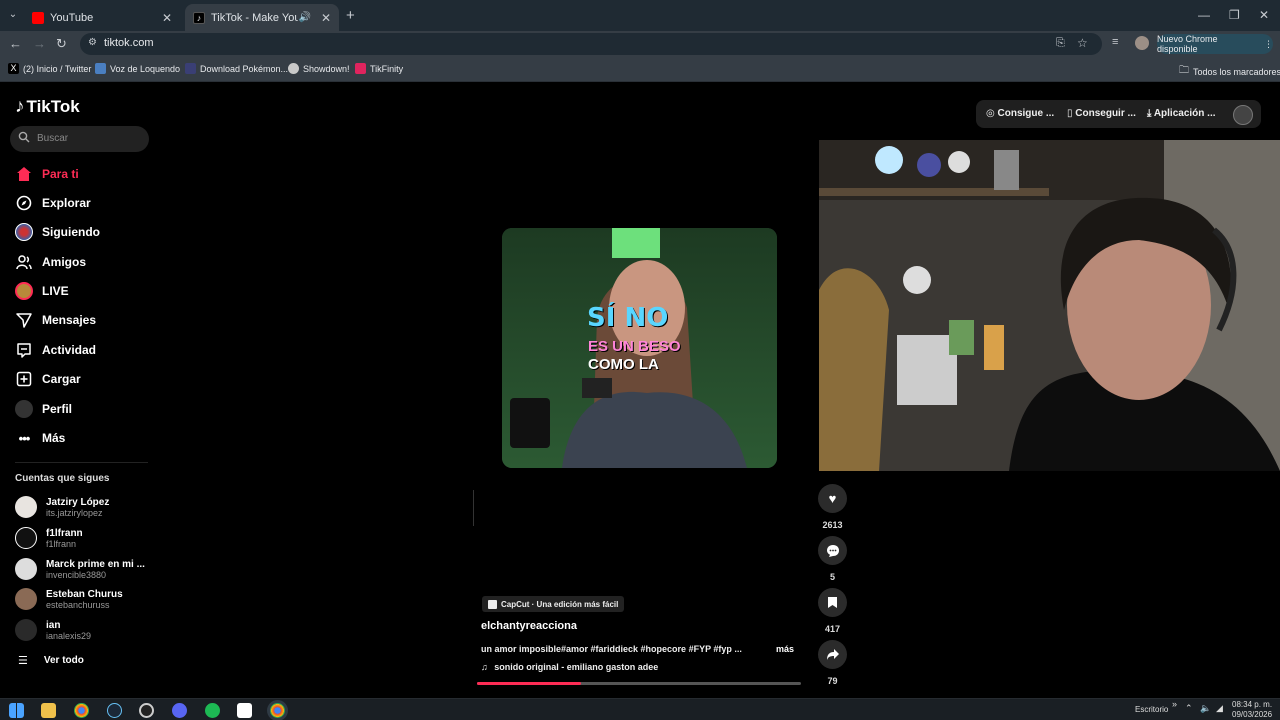 The image size is (1280, 720). Describe the element at coordinates (212, 710) in the screenshot. I see `spotify-icon` at that location.